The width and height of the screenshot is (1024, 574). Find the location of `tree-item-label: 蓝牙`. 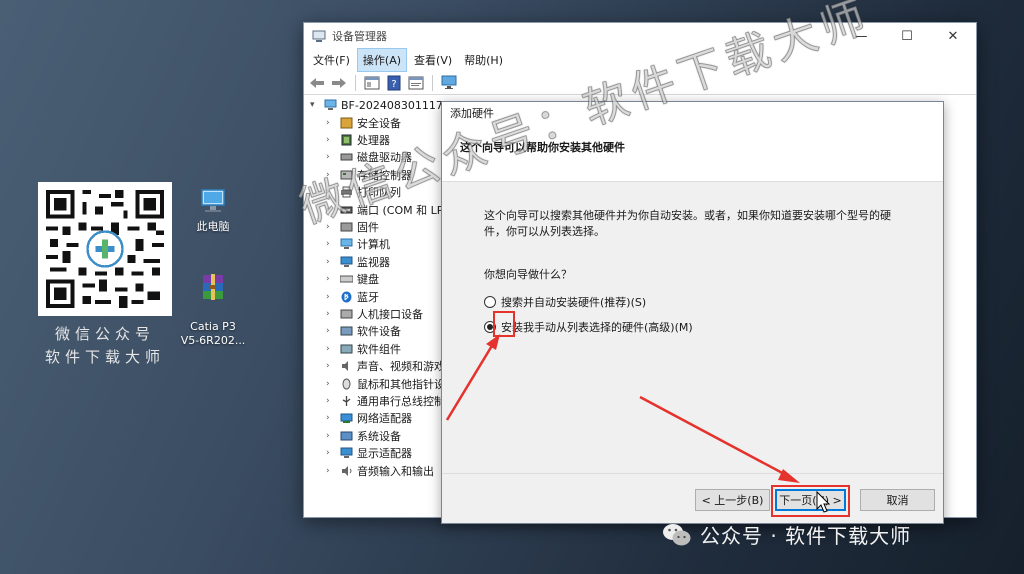

tree-item-label: 蓝牙 is located at coordinates (368, 297).